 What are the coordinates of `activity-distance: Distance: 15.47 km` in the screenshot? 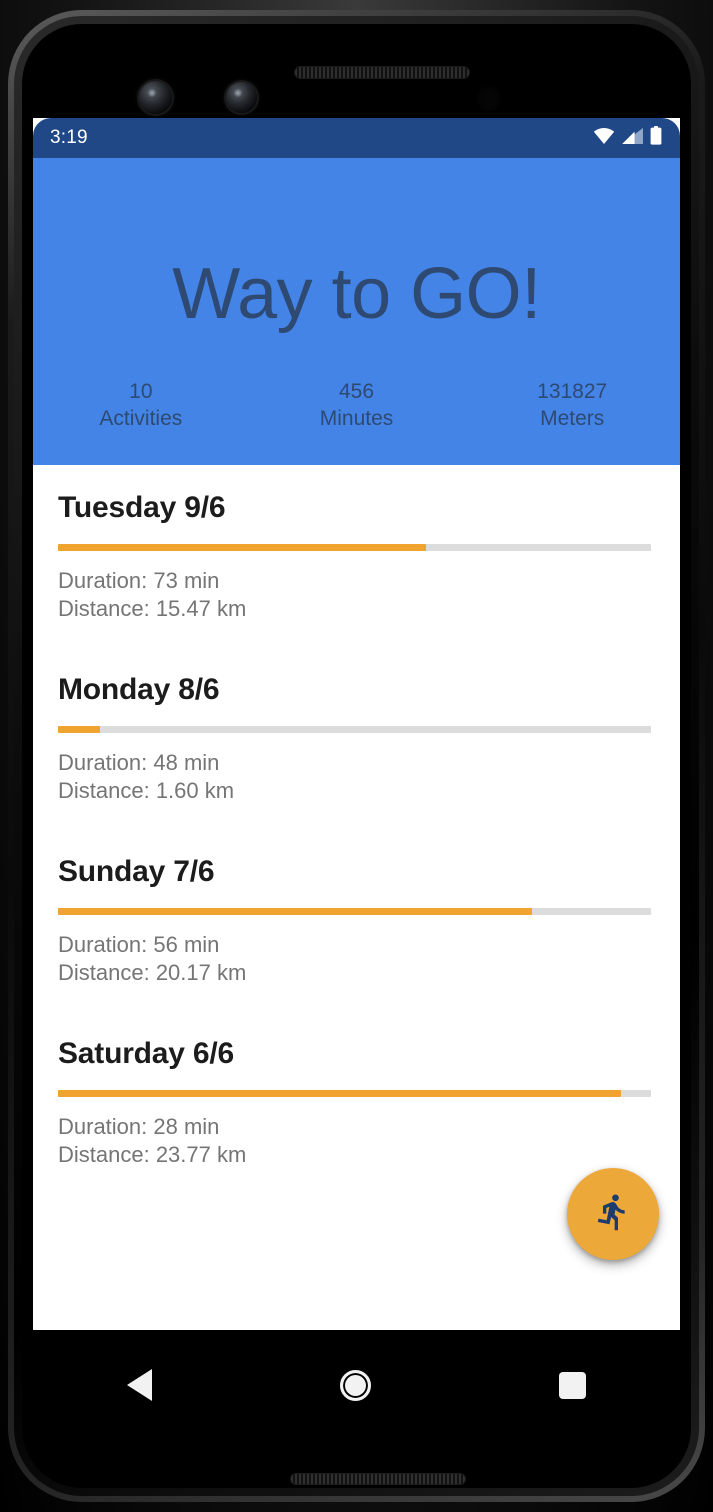 It's located at (152, 608).